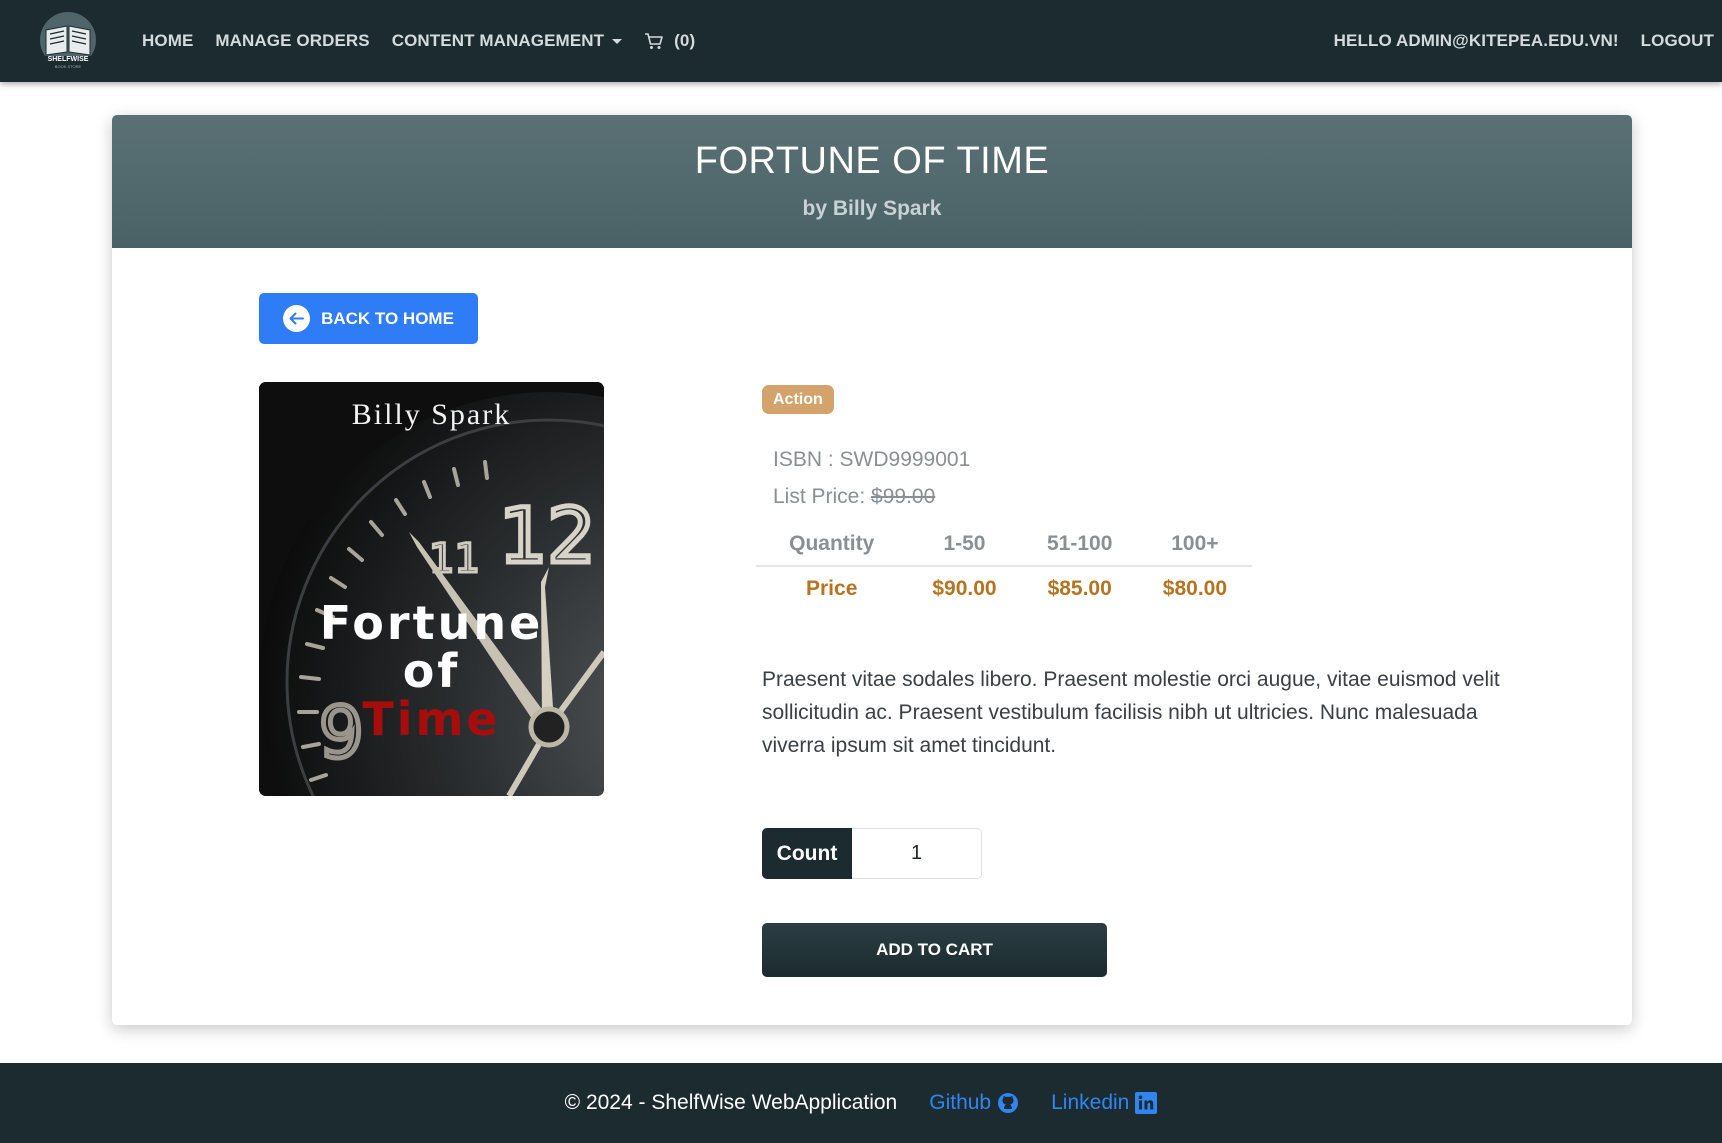  What do you see at coordinates (431, 589) in the screenshot?
I see `book-cover-image: 12 9 11 Billy Spark Fortune of Time` at bounding box center [431, 589].